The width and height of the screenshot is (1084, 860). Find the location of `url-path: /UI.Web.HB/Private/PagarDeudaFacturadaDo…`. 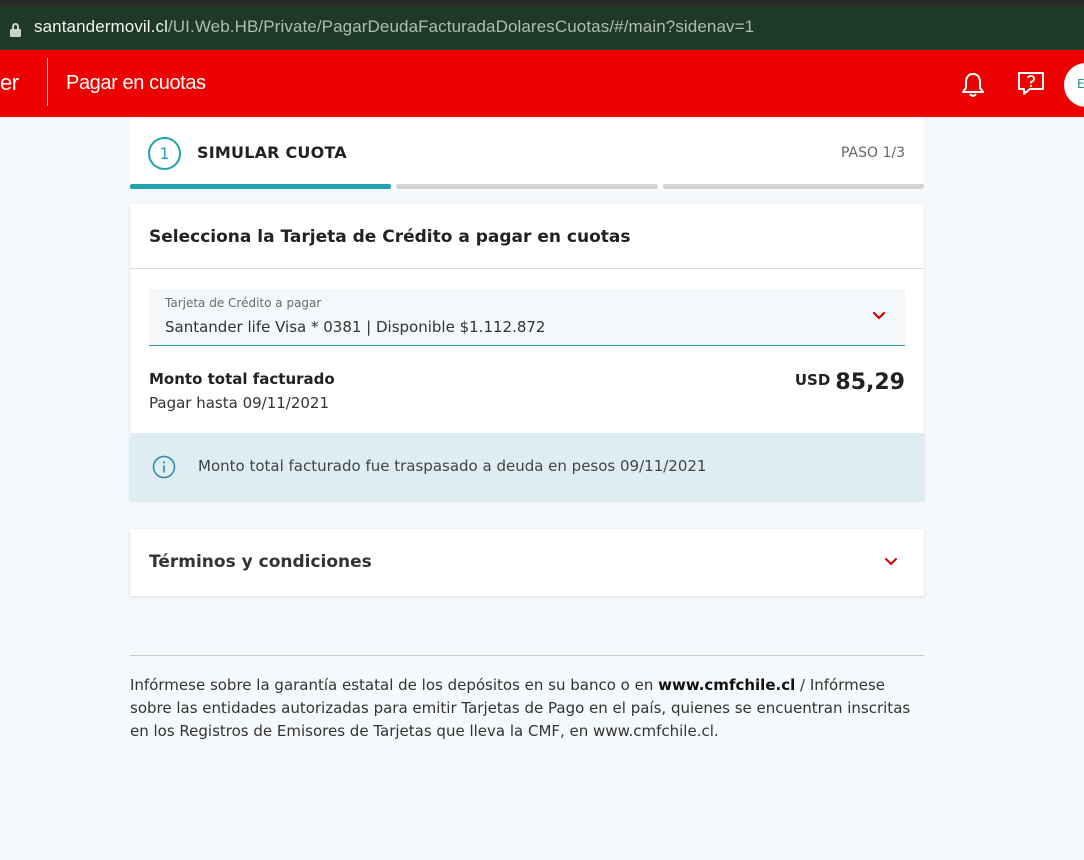

url-path: /UI.Web.HB/Private/PagarDeudaFacturadaDo… is located at coordinates (461, 26).